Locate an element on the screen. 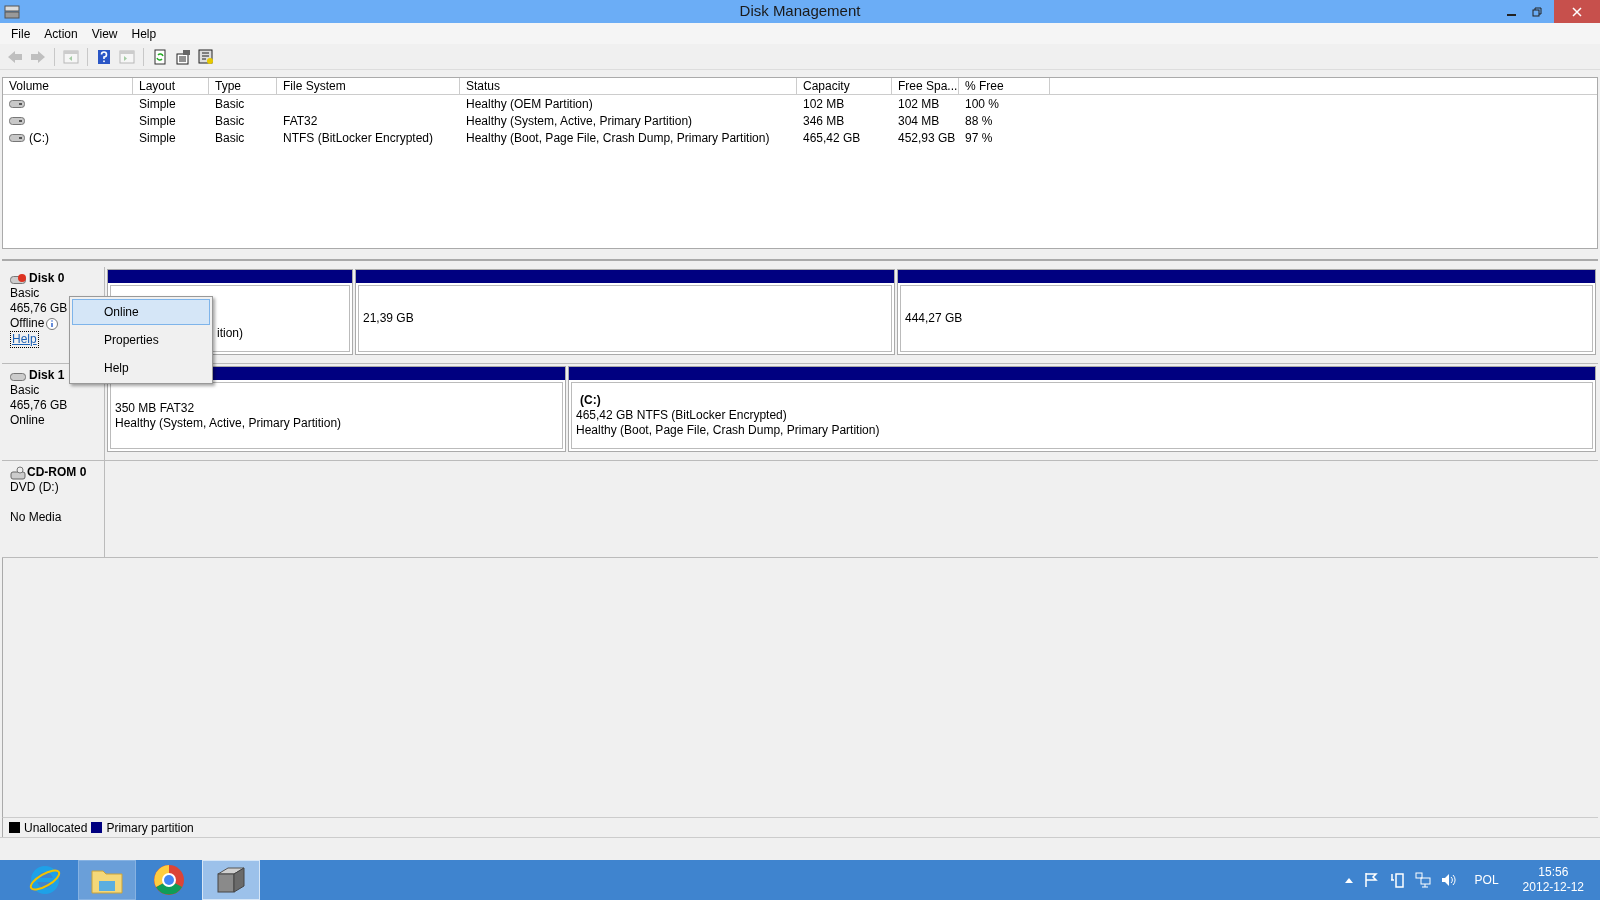 The height and width of the screenshot is (900, 1600). legend-label: Unallocated is located at coordinates (56, 828).